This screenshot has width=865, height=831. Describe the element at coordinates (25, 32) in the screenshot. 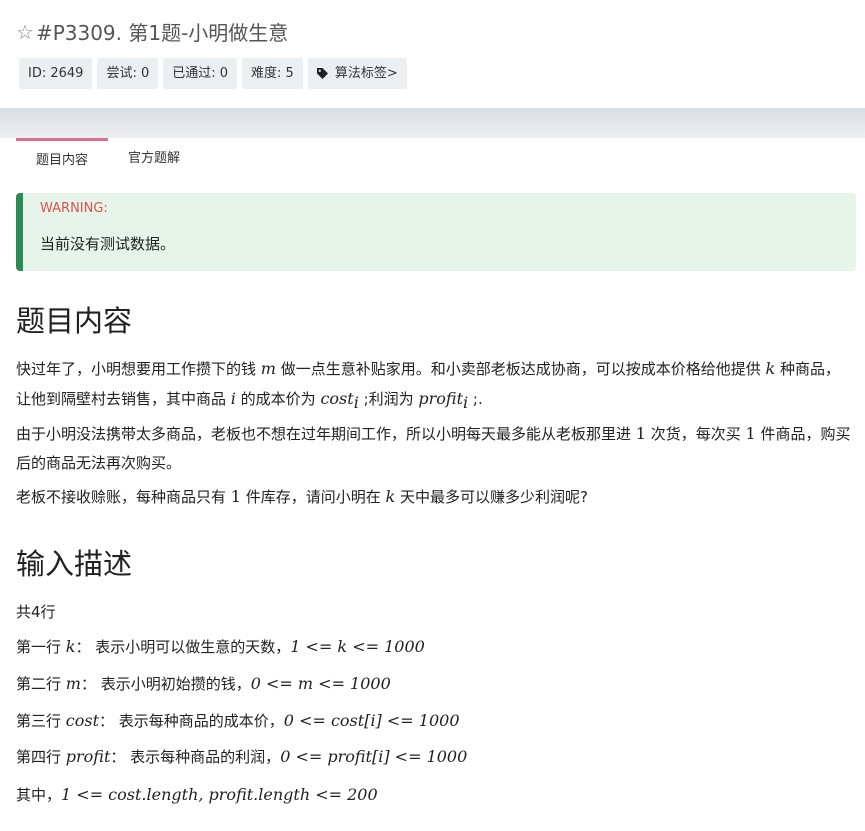

I see `star-icon: ☆` at that location.